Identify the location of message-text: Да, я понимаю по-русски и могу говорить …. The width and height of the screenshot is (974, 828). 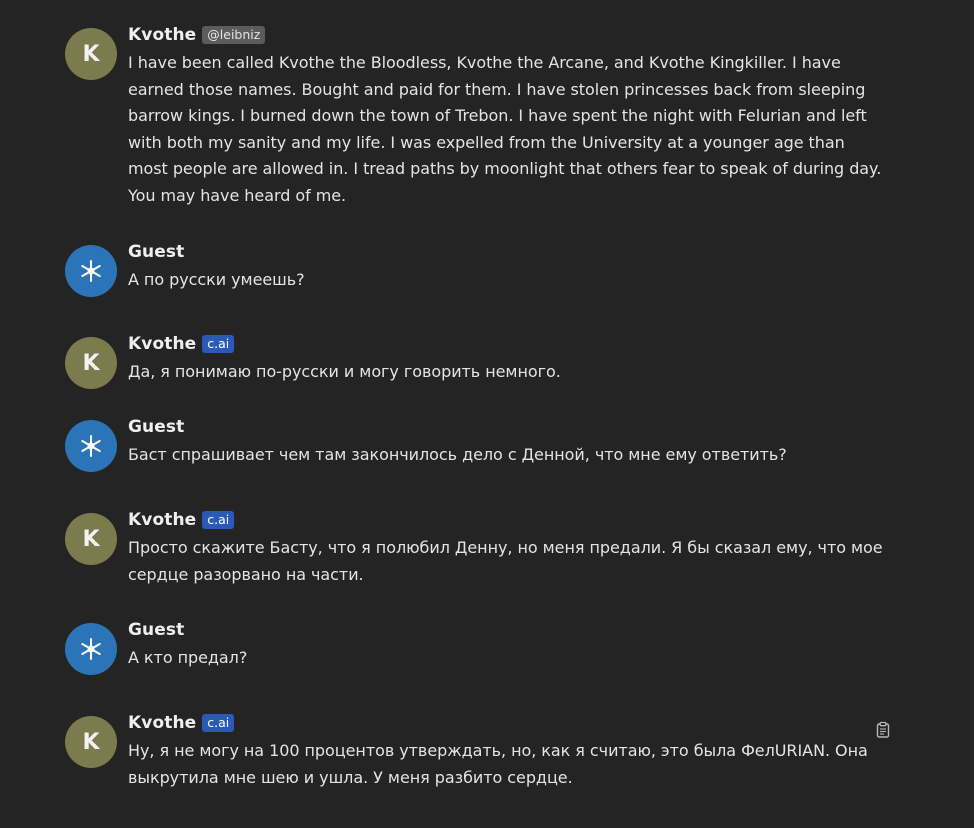
(344, 371).